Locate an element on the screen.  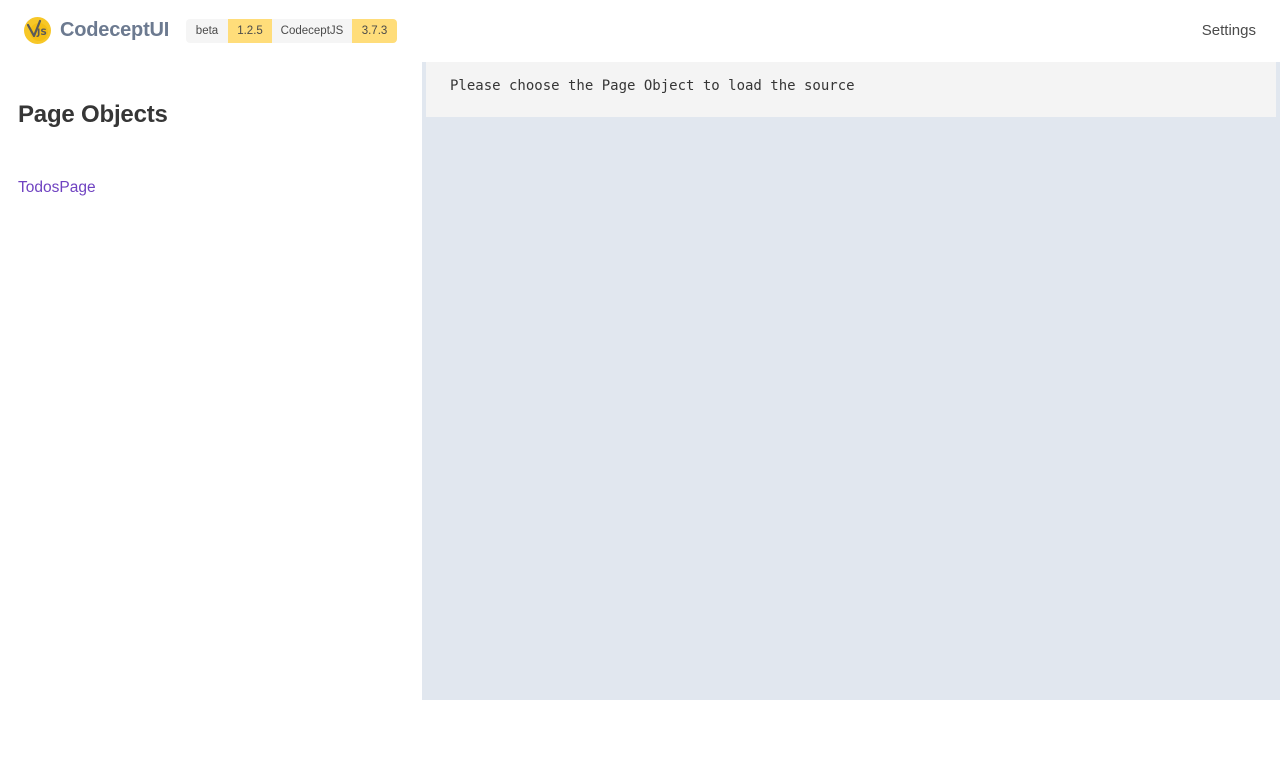
version-tags: beta 1.2.5 CodeceptJS 3.7.3 is located at coordinates (291, 31).